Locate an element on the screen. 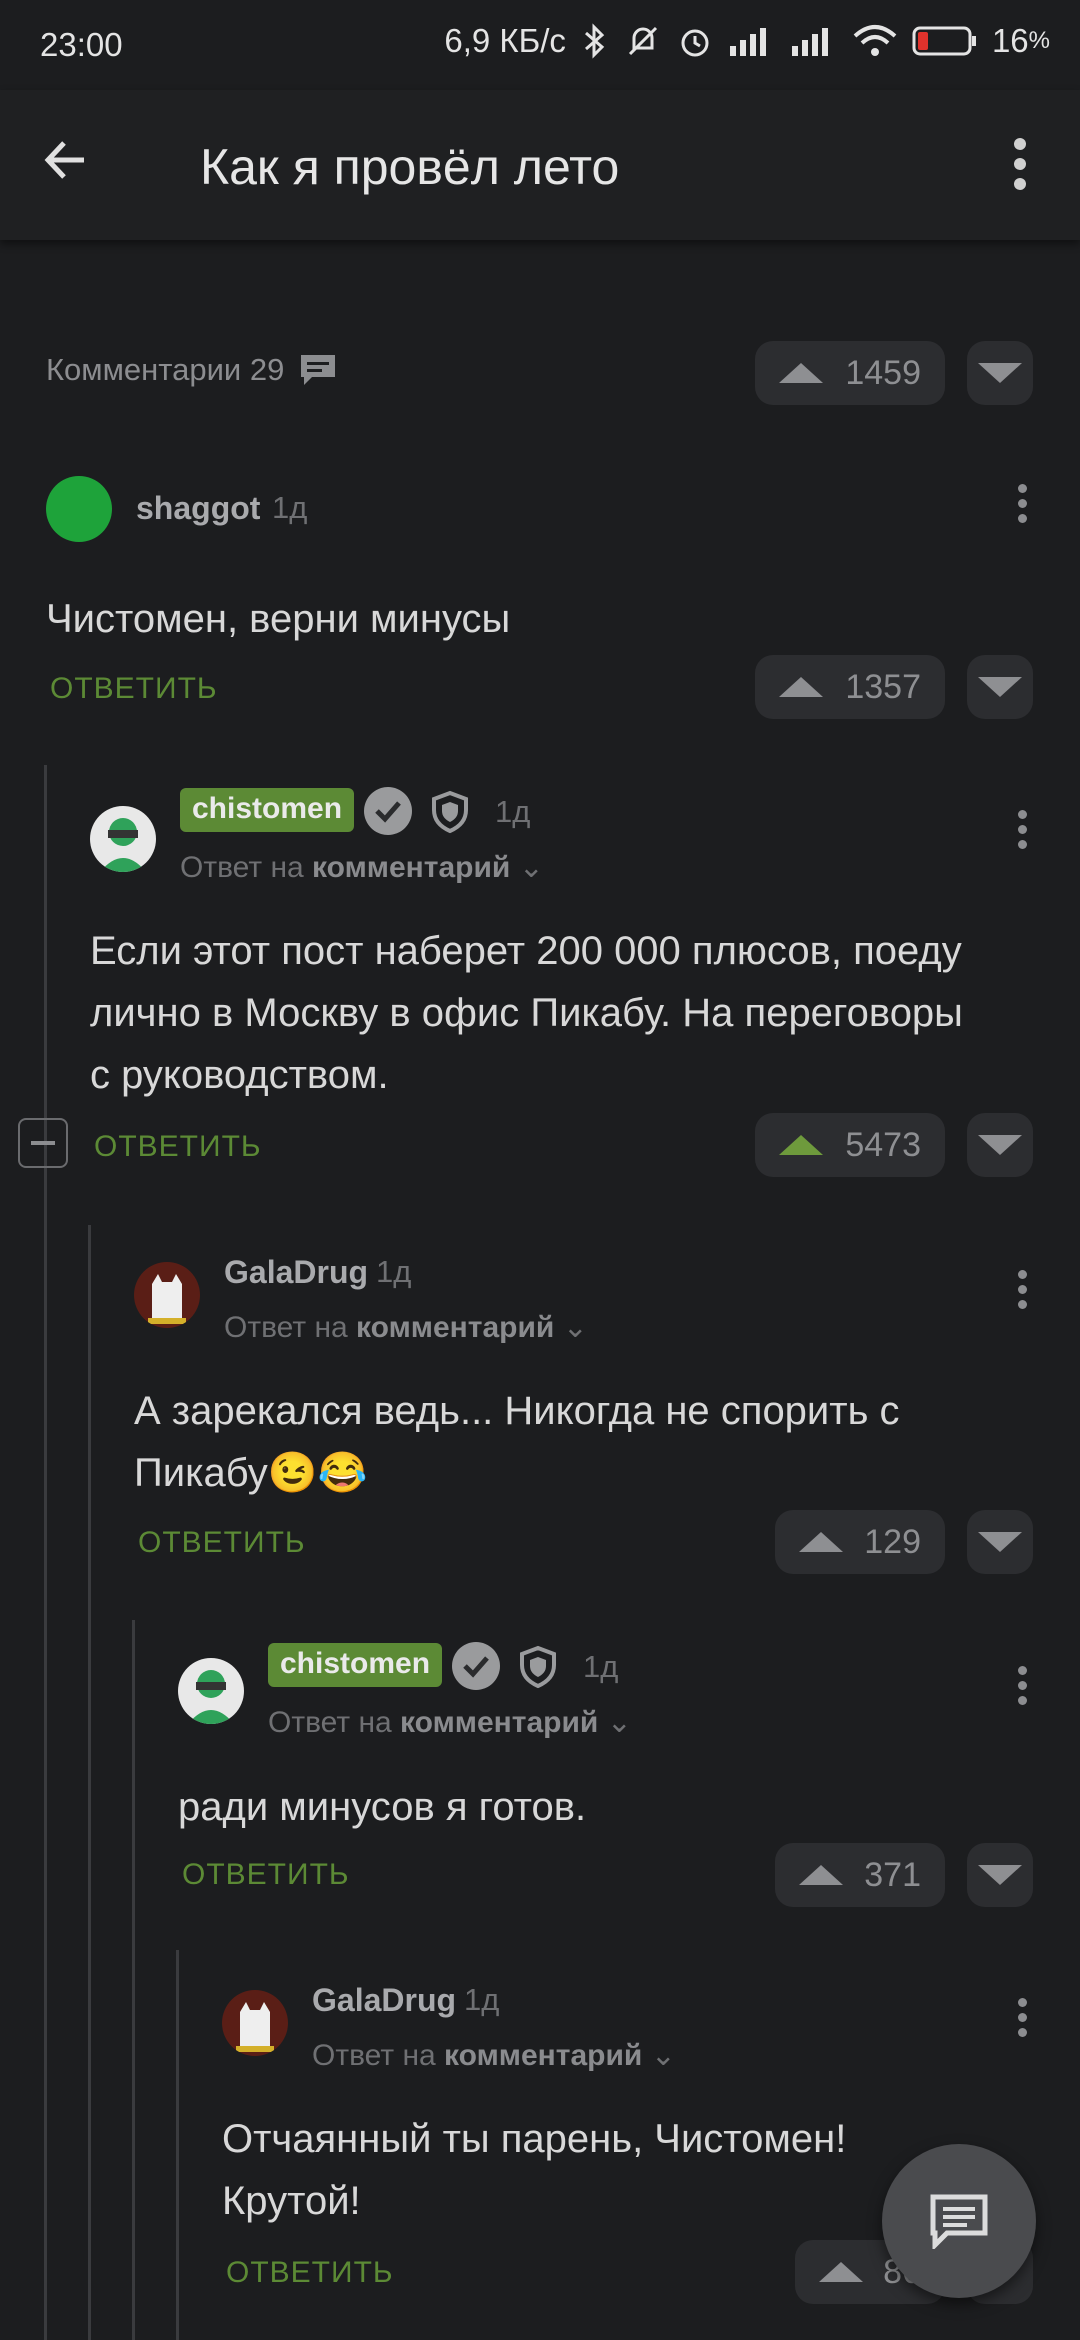 The width and height of the screenshot is (1080, 2340). app-bar: Как я провёл лето is located at coordinates (540, 165).